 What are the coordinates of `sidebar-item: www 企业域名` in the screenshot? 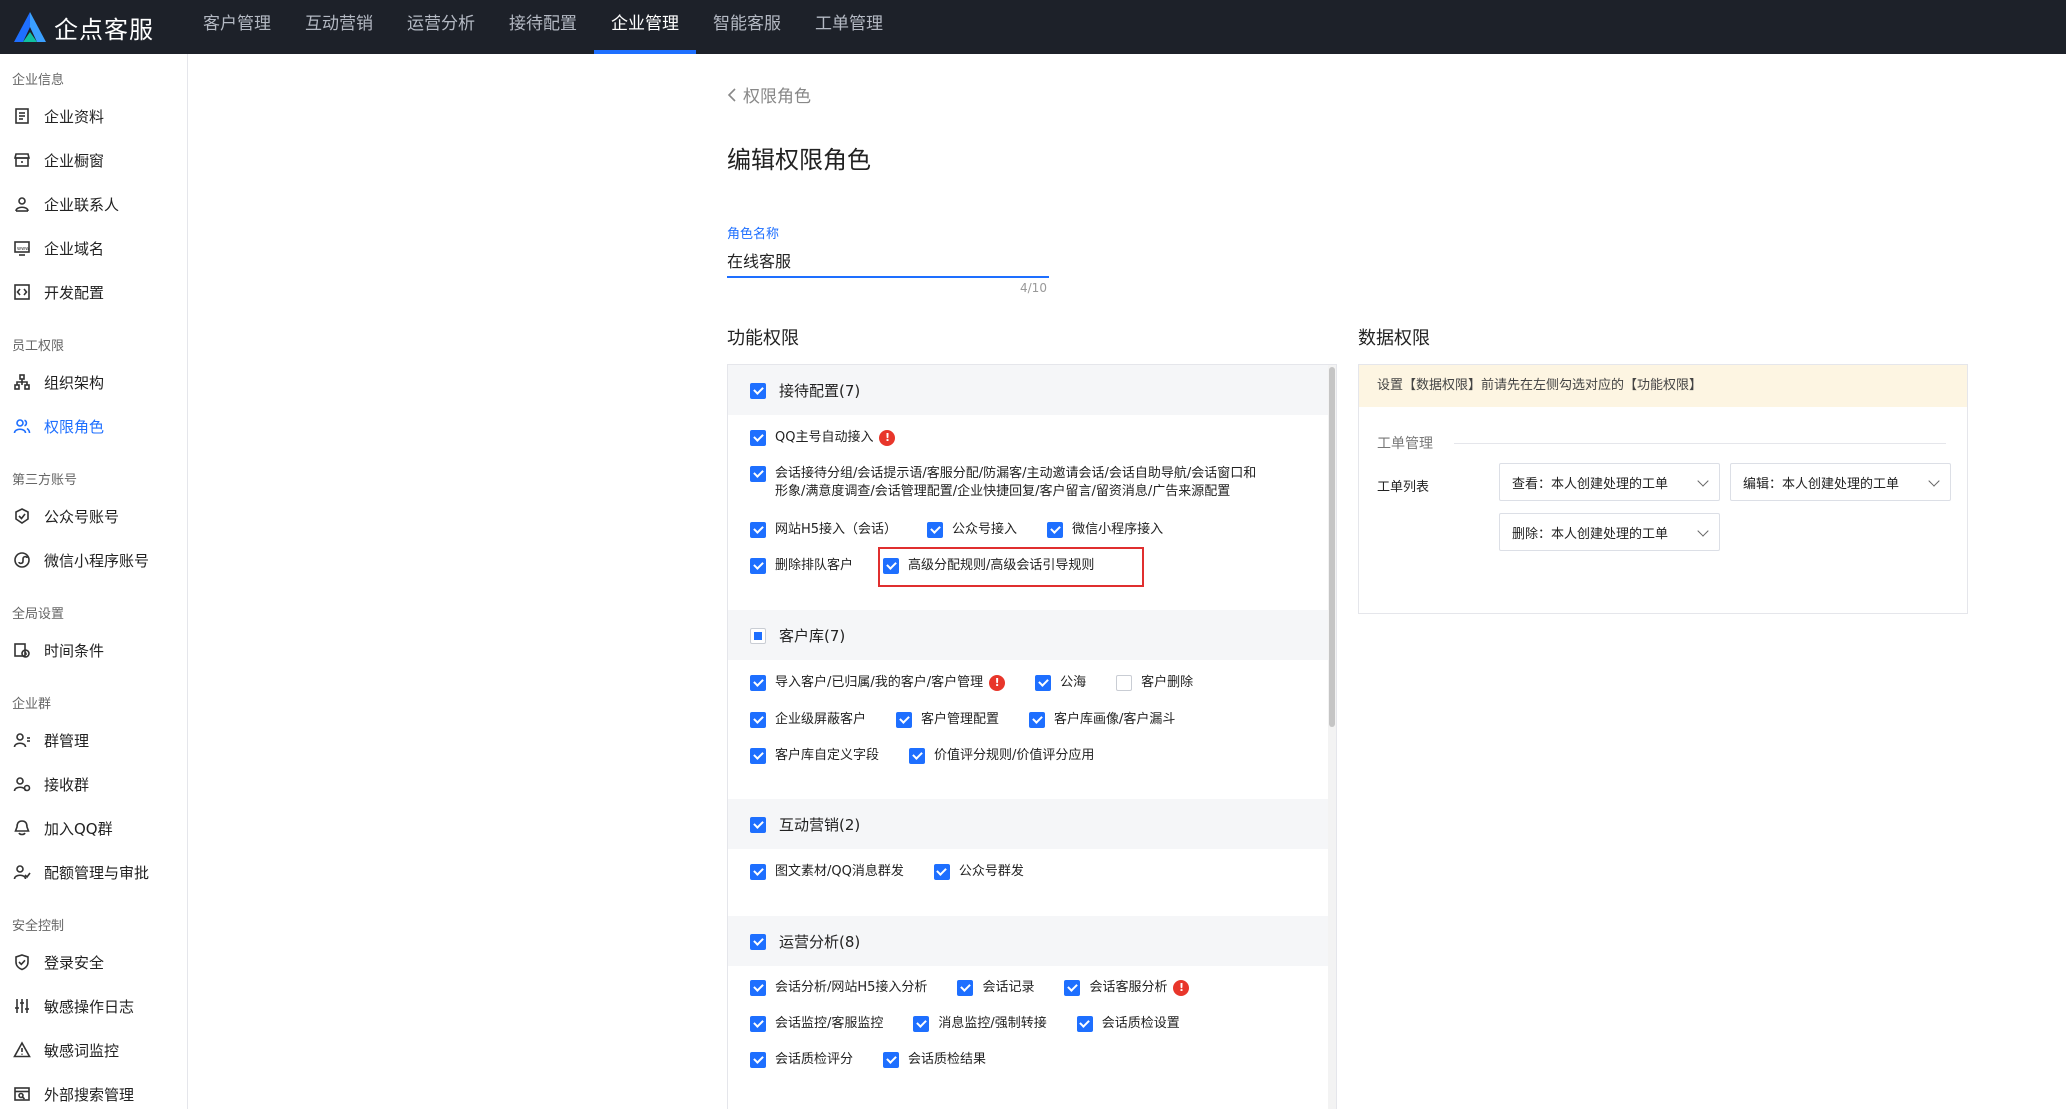 It's located at (93, 248).